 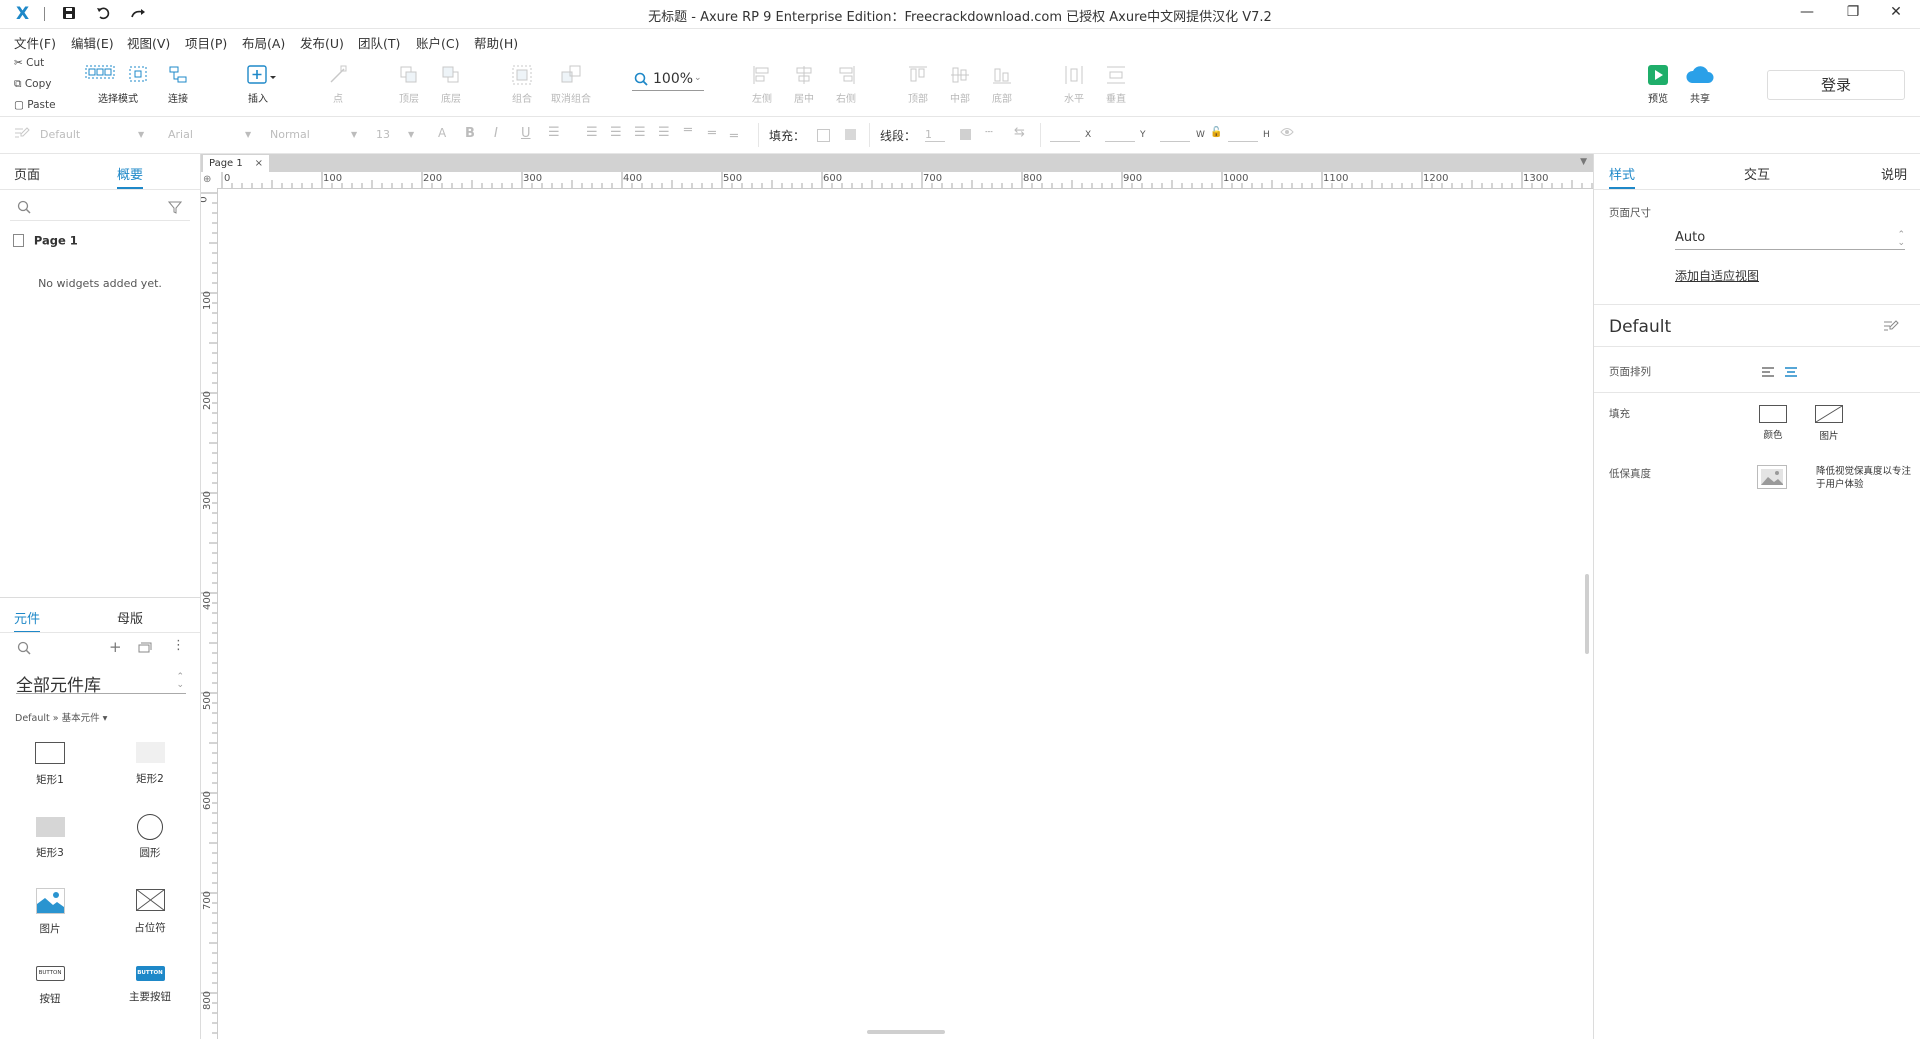 I want to click on tab-interaction: 交互, so click(x=1757, y=173).